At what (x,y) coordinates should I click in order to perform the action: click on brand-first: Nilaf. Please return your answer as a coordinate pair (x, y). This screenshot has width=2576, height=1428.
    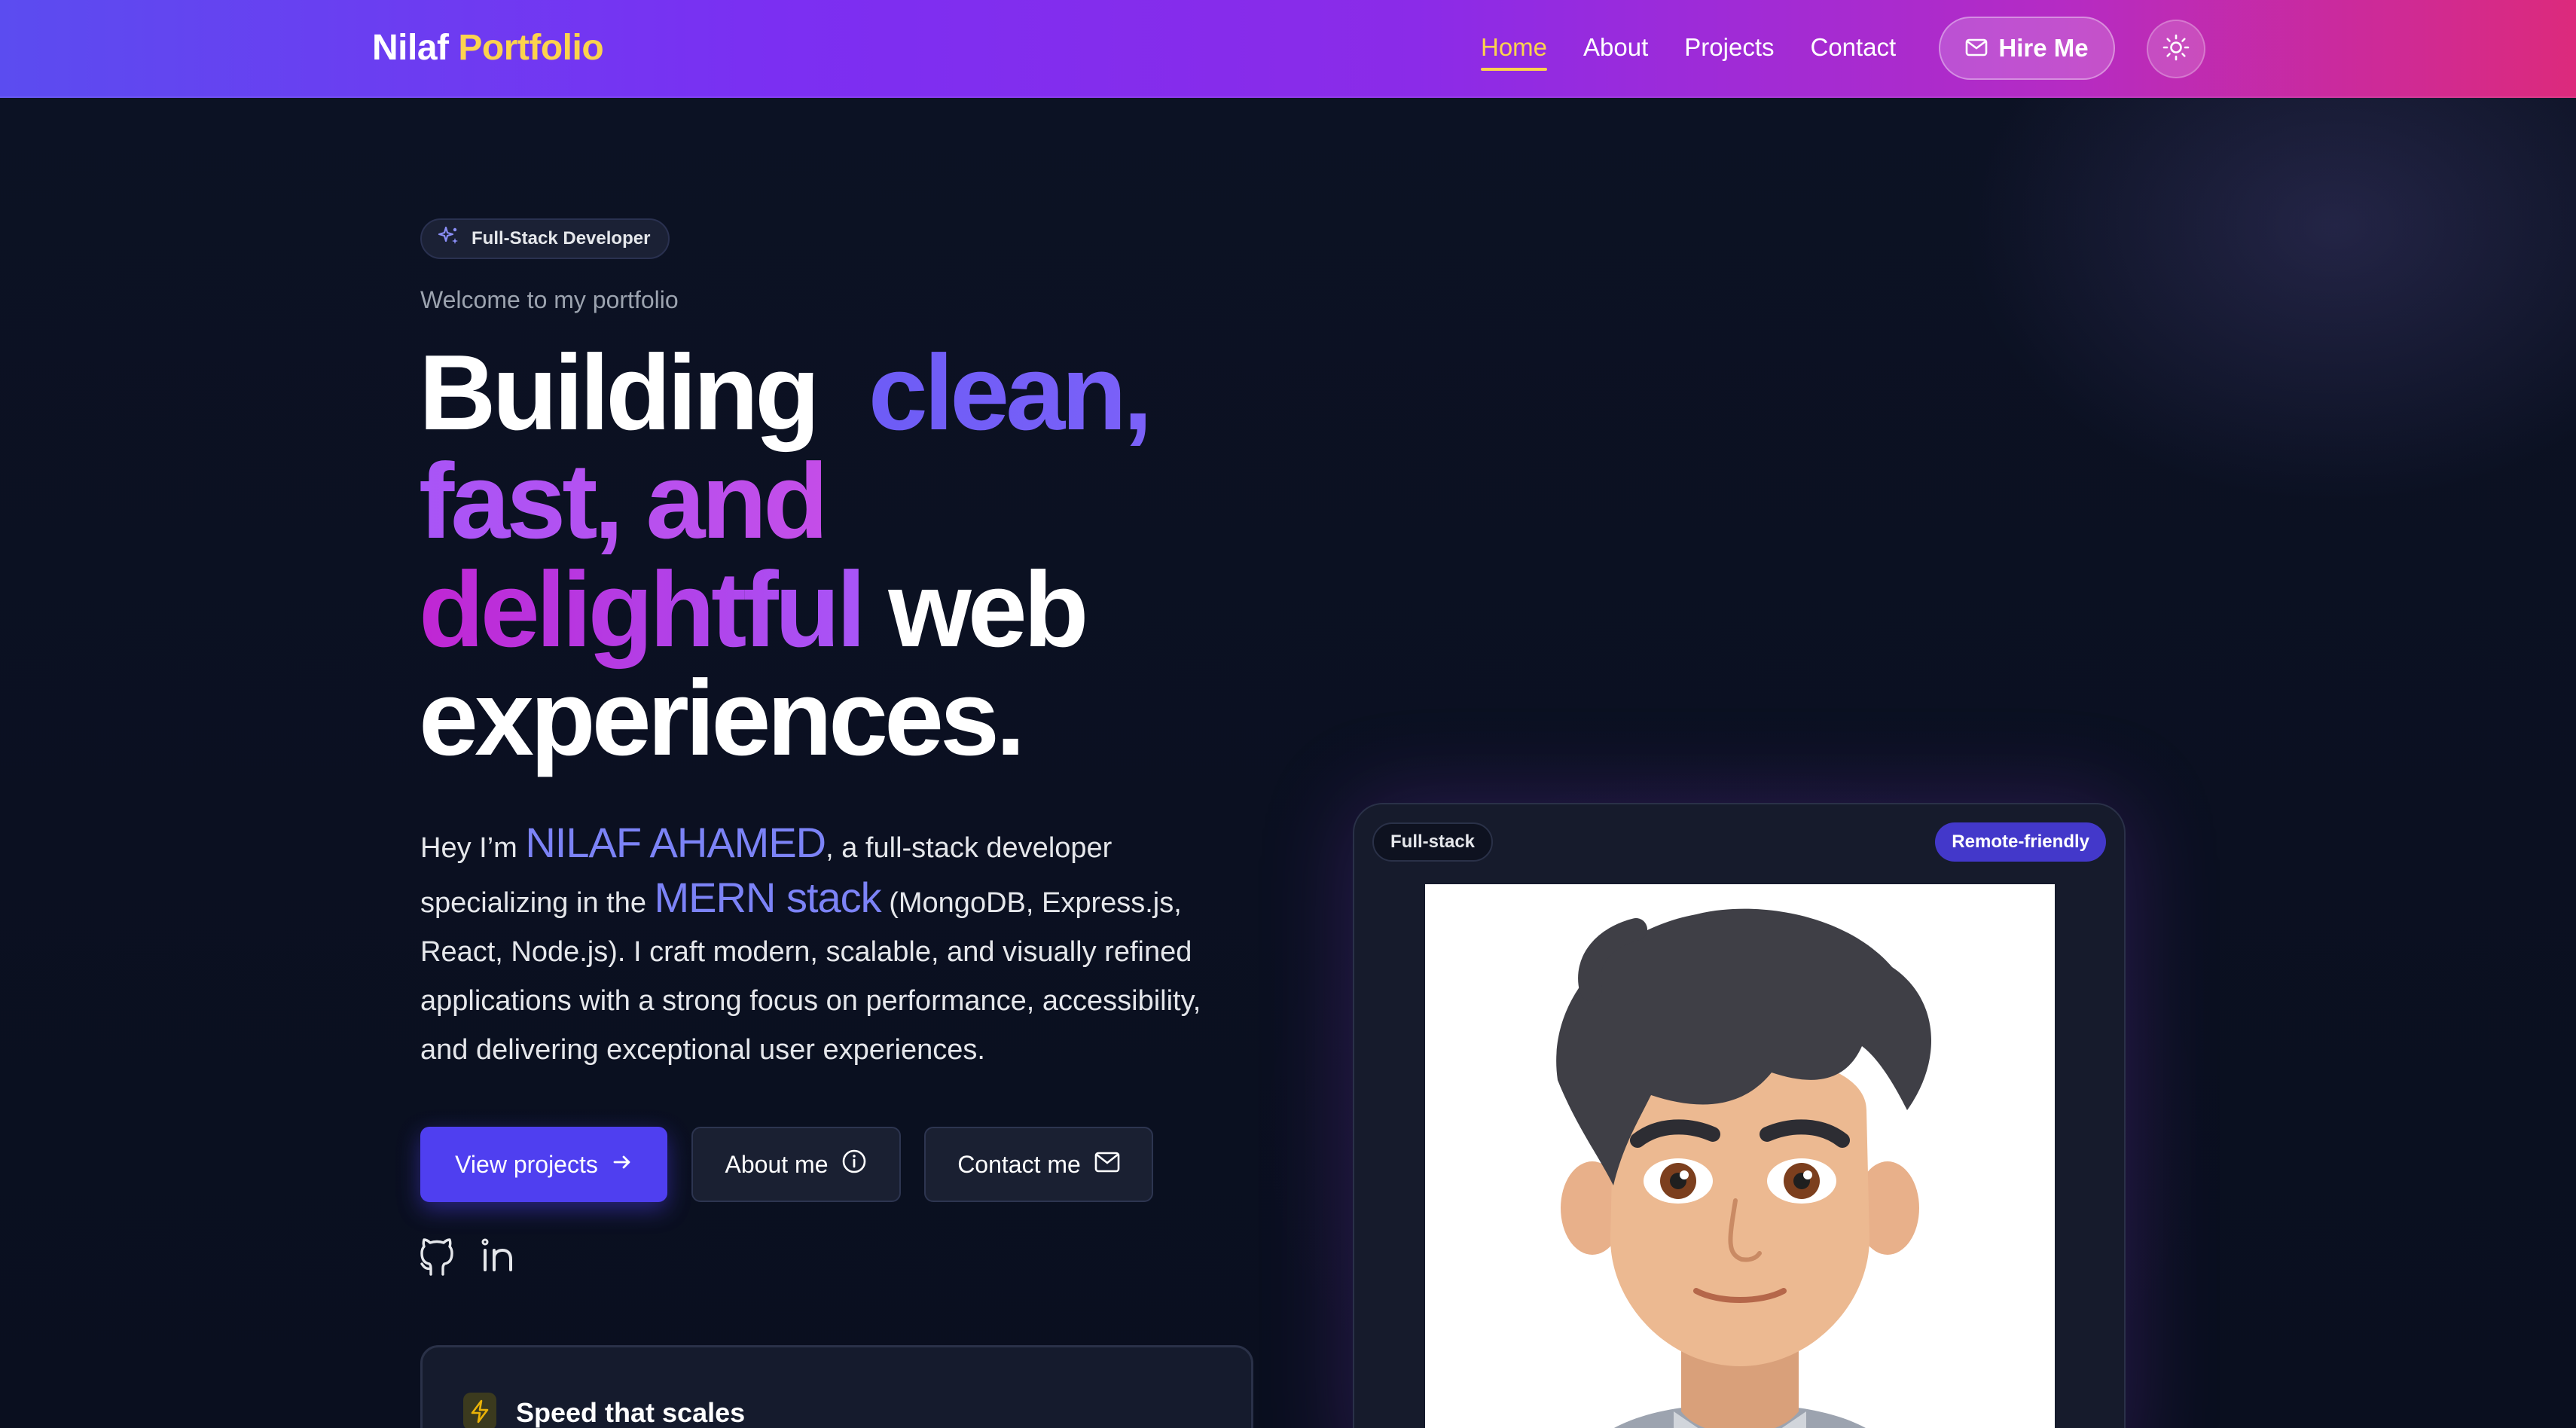
    Looking at the image, I should click on (410, 48).